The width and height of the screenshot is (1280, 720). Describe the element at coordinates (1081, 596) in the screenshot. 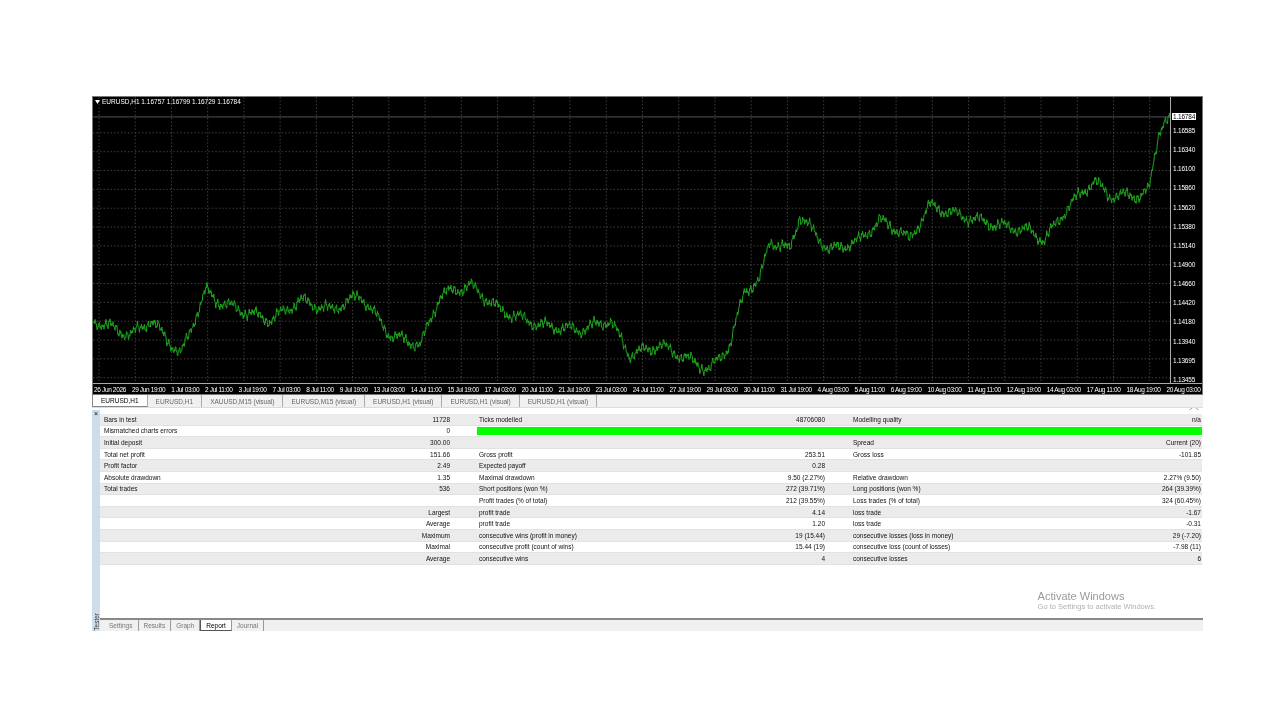

I see `activation-title: Activate Windows` at that location.